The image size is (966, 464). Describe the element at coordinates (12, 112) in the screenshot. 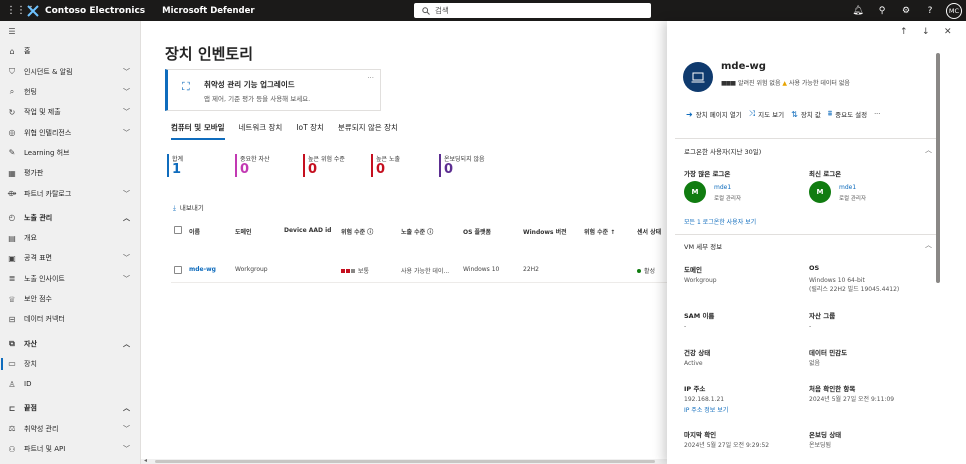

I see `actions-icon: ↻` at that location.